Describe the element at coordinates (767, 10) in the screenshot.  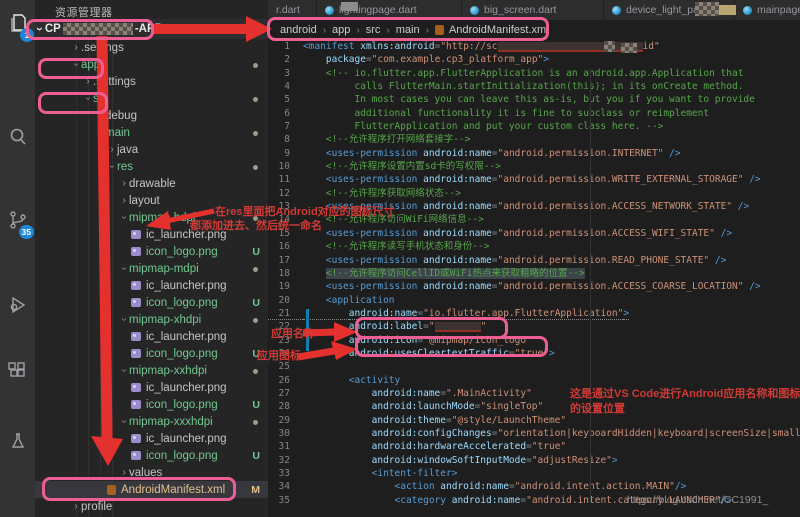
I see `tab-mainpage-dart: mainpage.dart` at that location.